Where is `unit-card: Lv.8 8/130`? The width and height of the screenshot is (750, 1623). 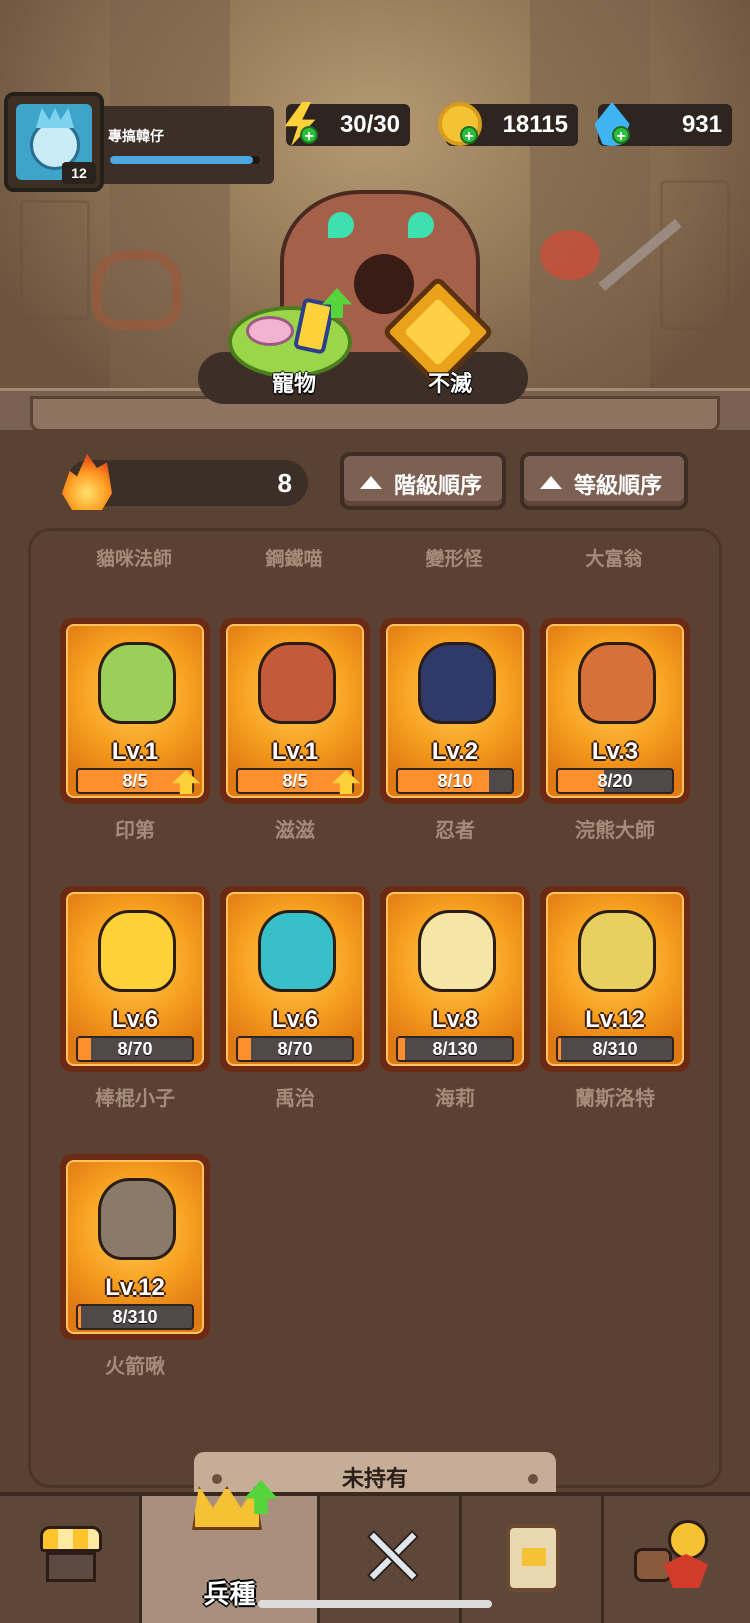
unit-card: Lv.8 8/130 is located at coordinates (455, 979).